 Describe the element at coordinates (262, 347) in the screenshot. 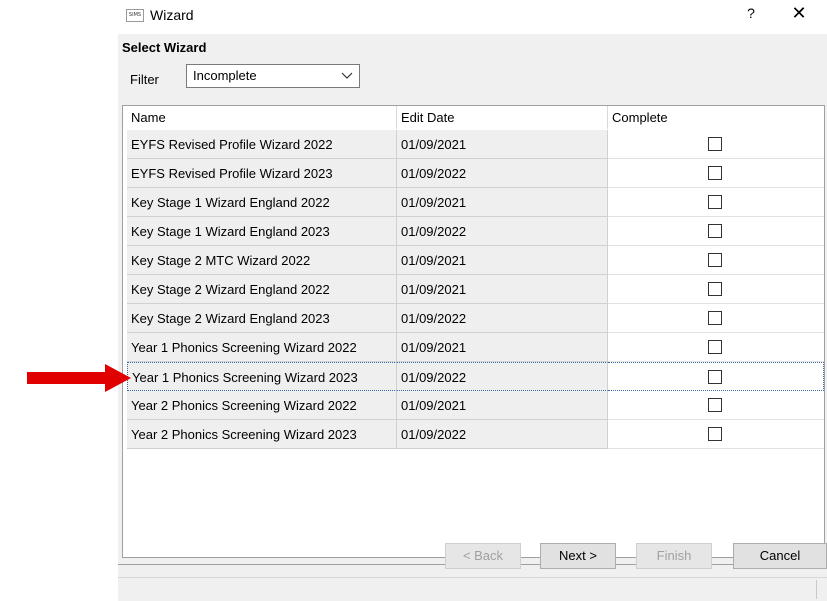

I see `cell-name: Year 1 Phonics Screening Wizard 2022` at that location.